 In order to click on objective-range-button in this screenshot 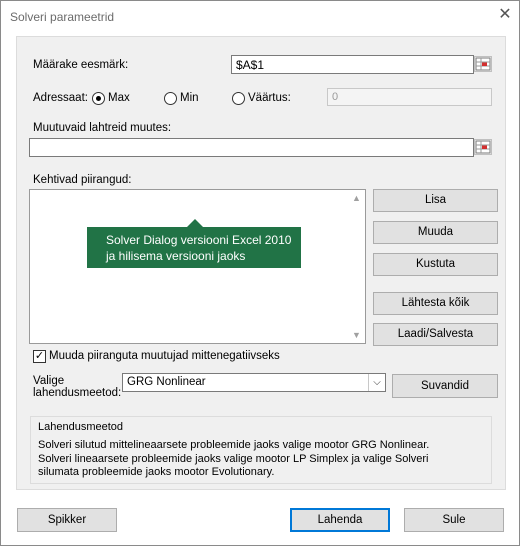, I will do `click(483, 64)`.